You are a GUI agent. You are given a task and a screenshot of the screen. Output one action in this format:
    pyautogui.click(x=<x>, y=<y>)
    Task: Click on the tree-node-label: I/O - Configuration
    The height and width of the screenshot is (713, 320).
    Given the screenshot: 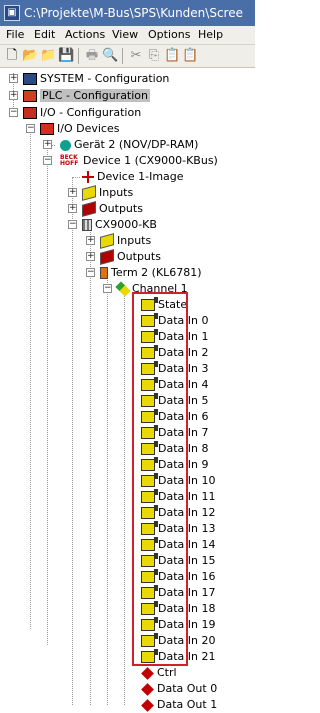 What is the action you would take?
    pyautogui.click(x=91, y=112)
    